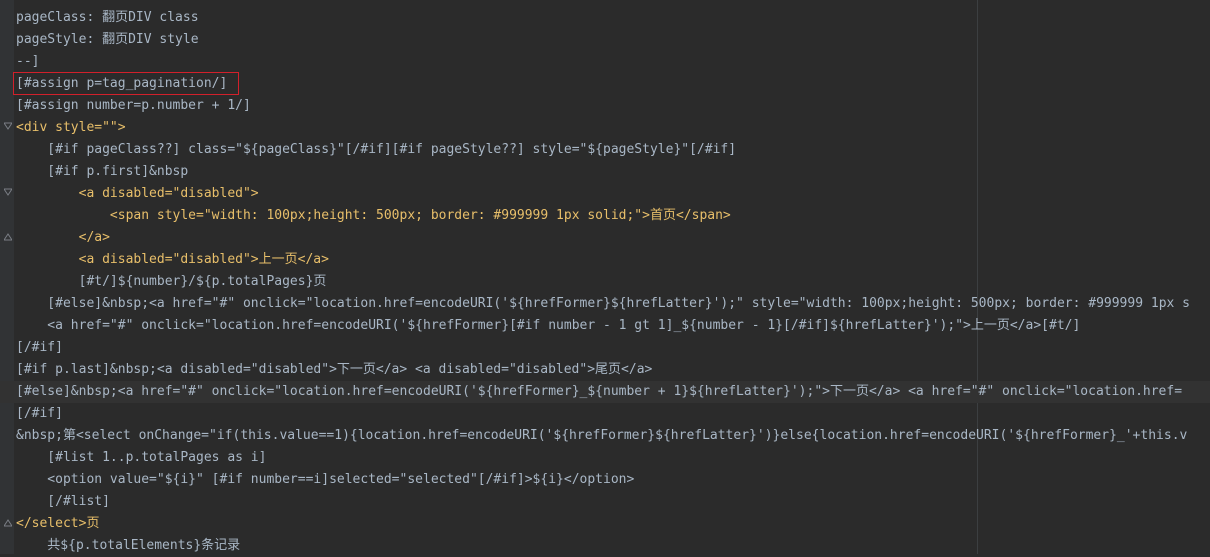  I want to click on code-line: [#if p.first]&nbsp, so click(102, 171).